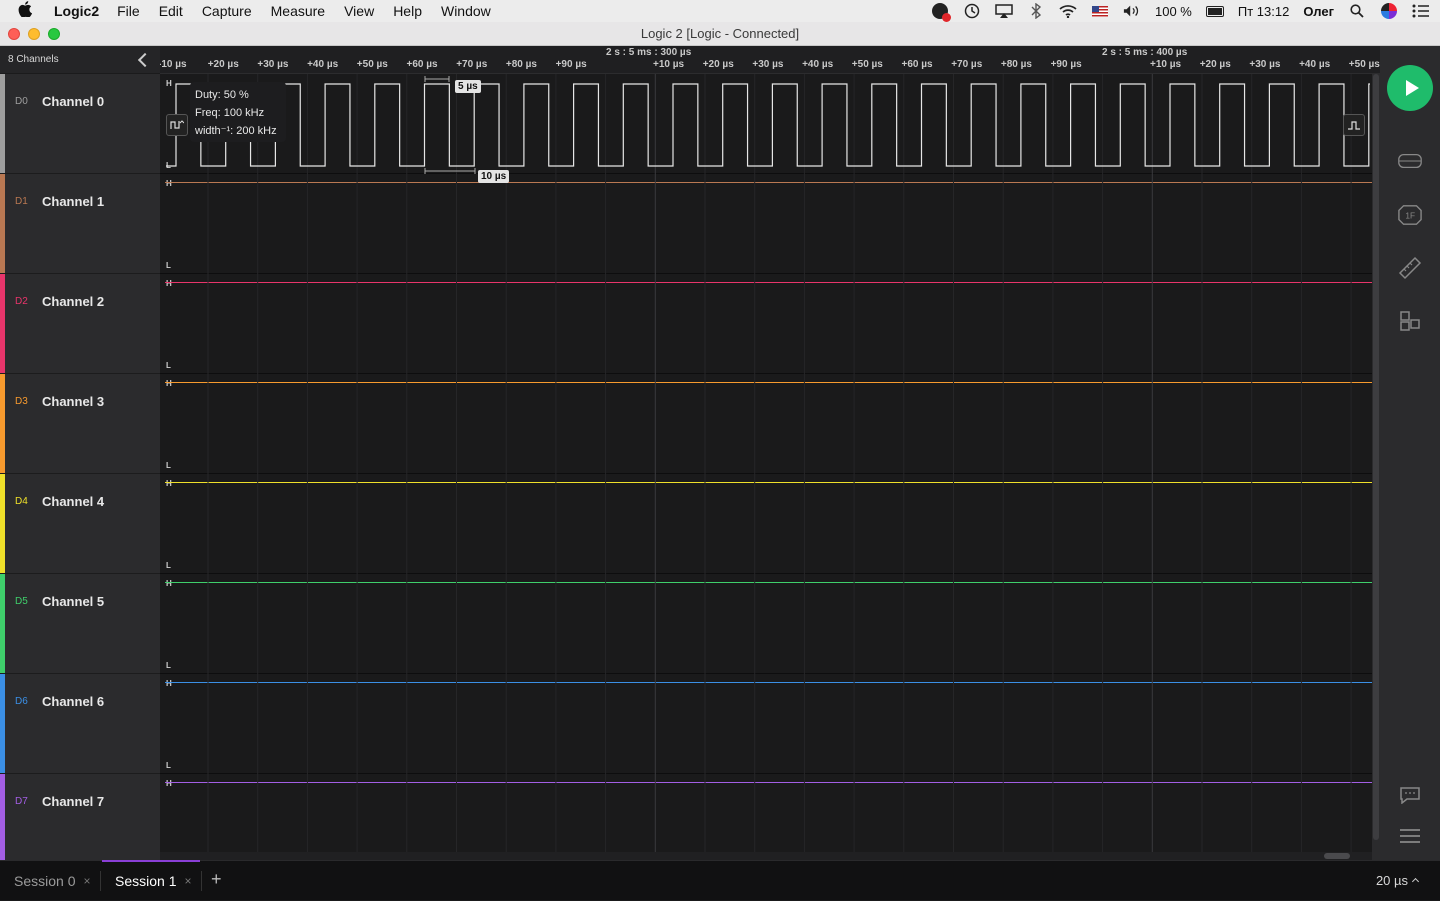 The width and height of the screenshot is (1440, 901). I want to click on session-tab-1: Session 1 ×, so click(153, 881).